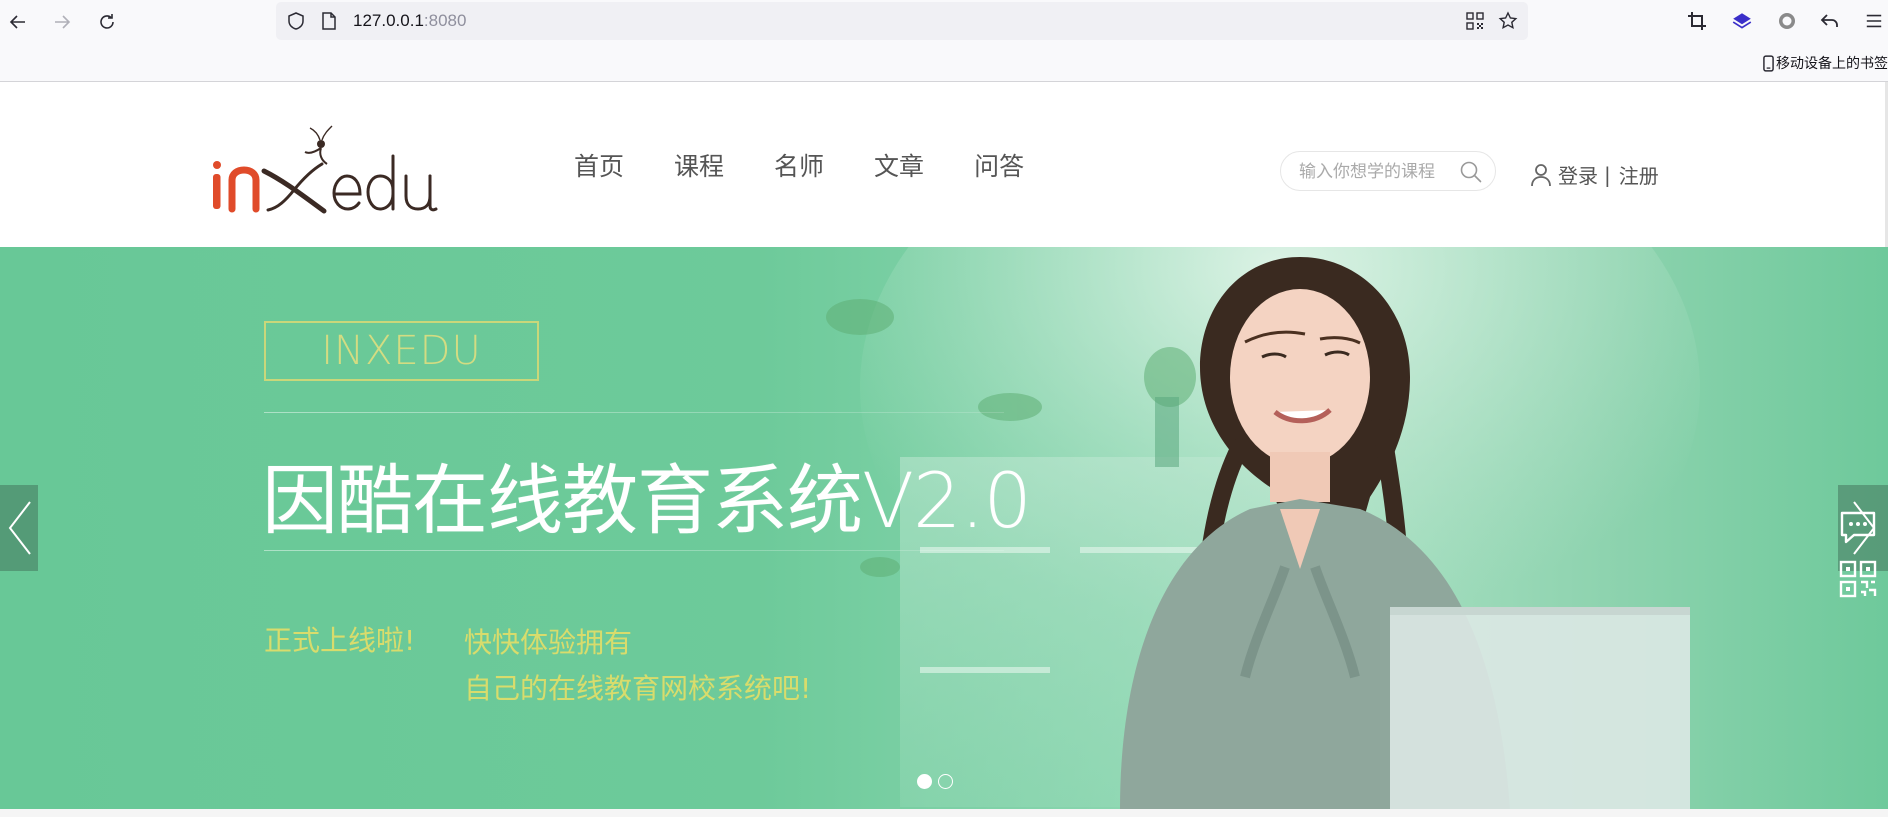 The height and width of the screenshot is (817, 1888). I want to click on user-icon, so click(1541, 174).